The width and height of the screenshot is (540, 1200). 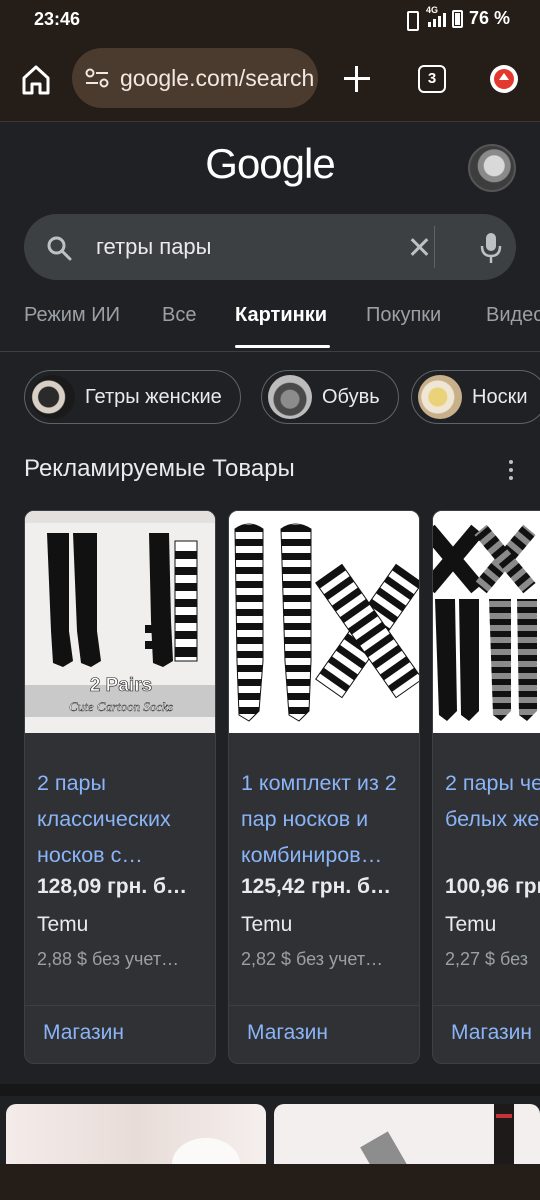 What do you see at coordinates (491, 248) in the screenshot?
I see `microphone-icon` at bounding box center [491, 248].